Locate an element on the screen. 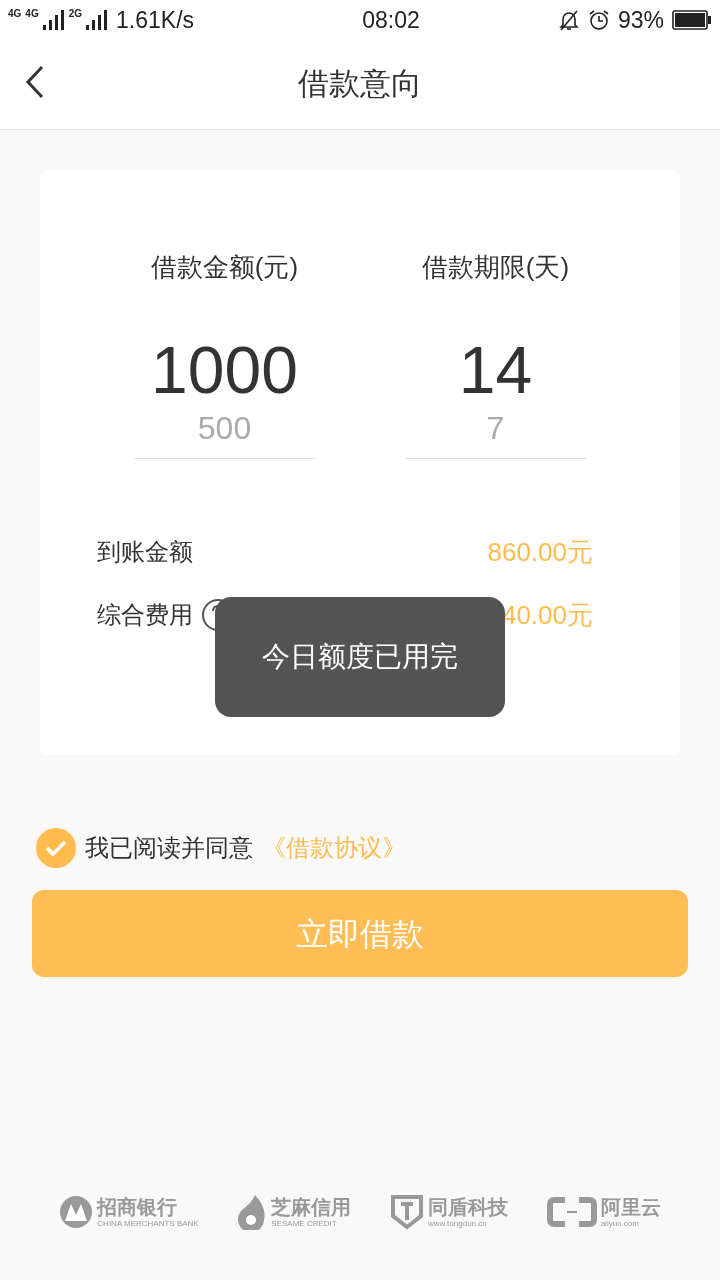  bank-logo-icon is located at coordinates (76, 1212).